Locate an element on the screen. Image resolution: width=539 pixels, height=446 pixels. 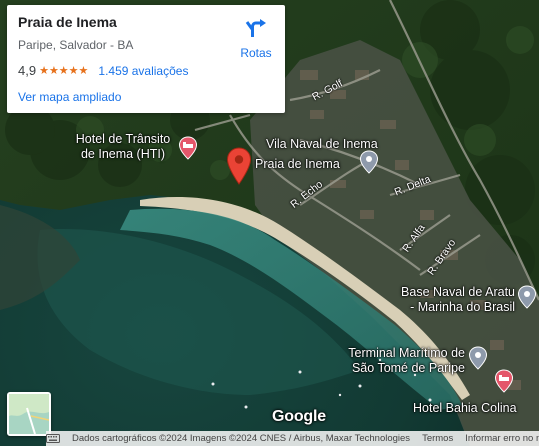
google-logo: Google is located at coordinates (299, 416).